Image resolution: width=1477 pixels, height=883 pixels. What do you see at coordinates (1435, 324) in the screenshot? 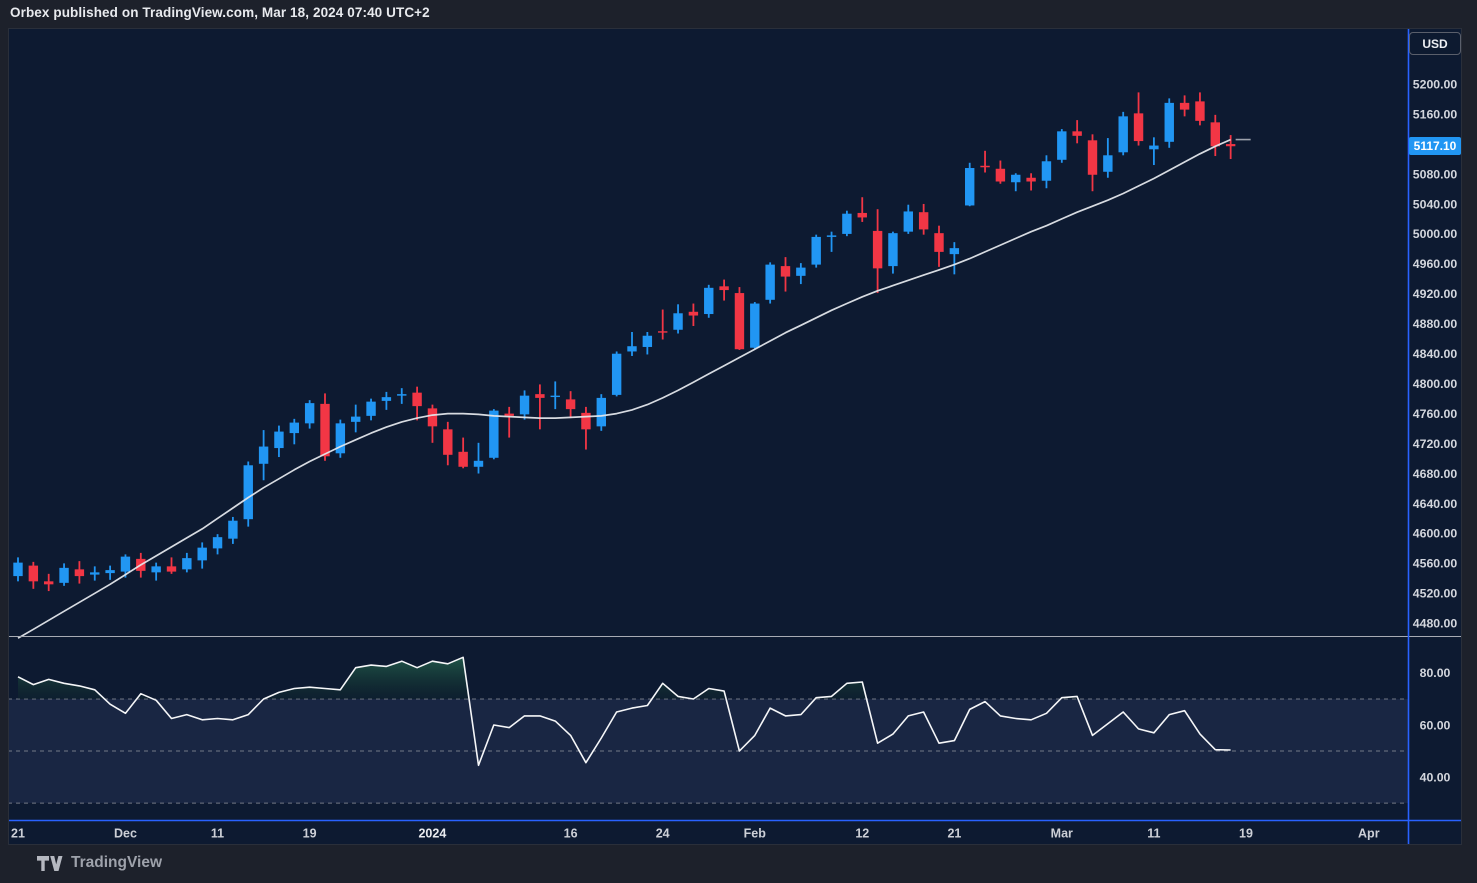
I see `price-tick-label: 4880.00` at bounding box center [1435, 324].